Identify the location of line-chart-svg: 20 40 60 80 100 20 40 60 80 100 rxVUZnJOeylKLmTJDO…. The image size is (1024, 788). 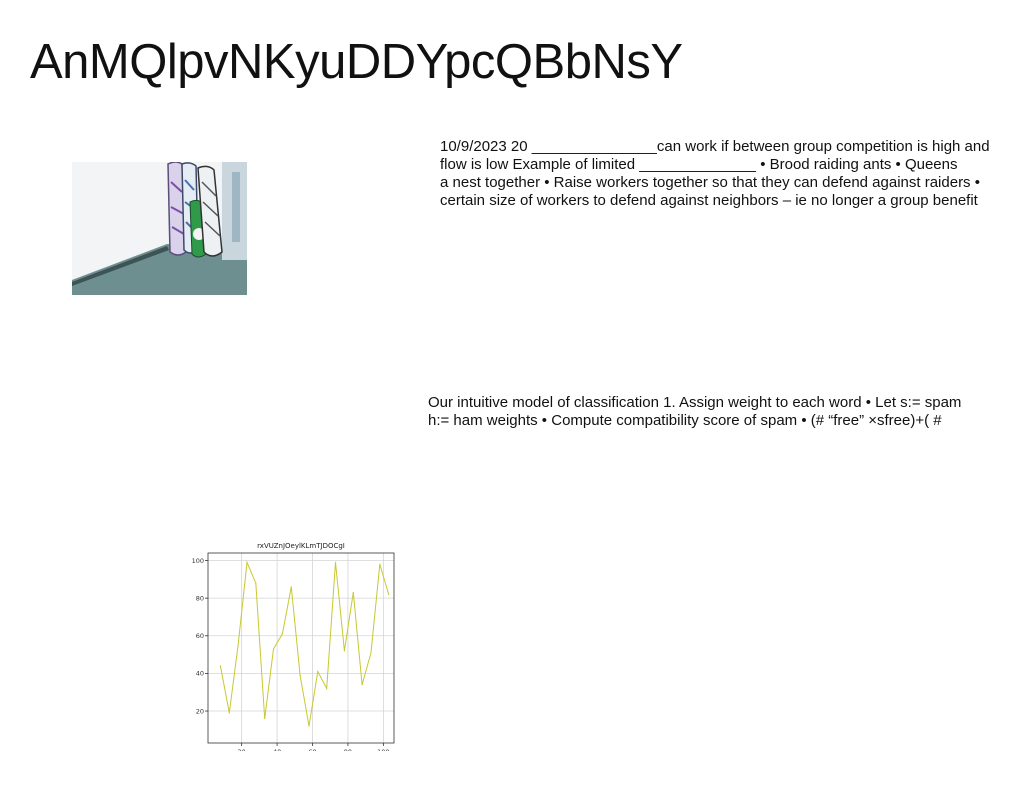
(293, 646).